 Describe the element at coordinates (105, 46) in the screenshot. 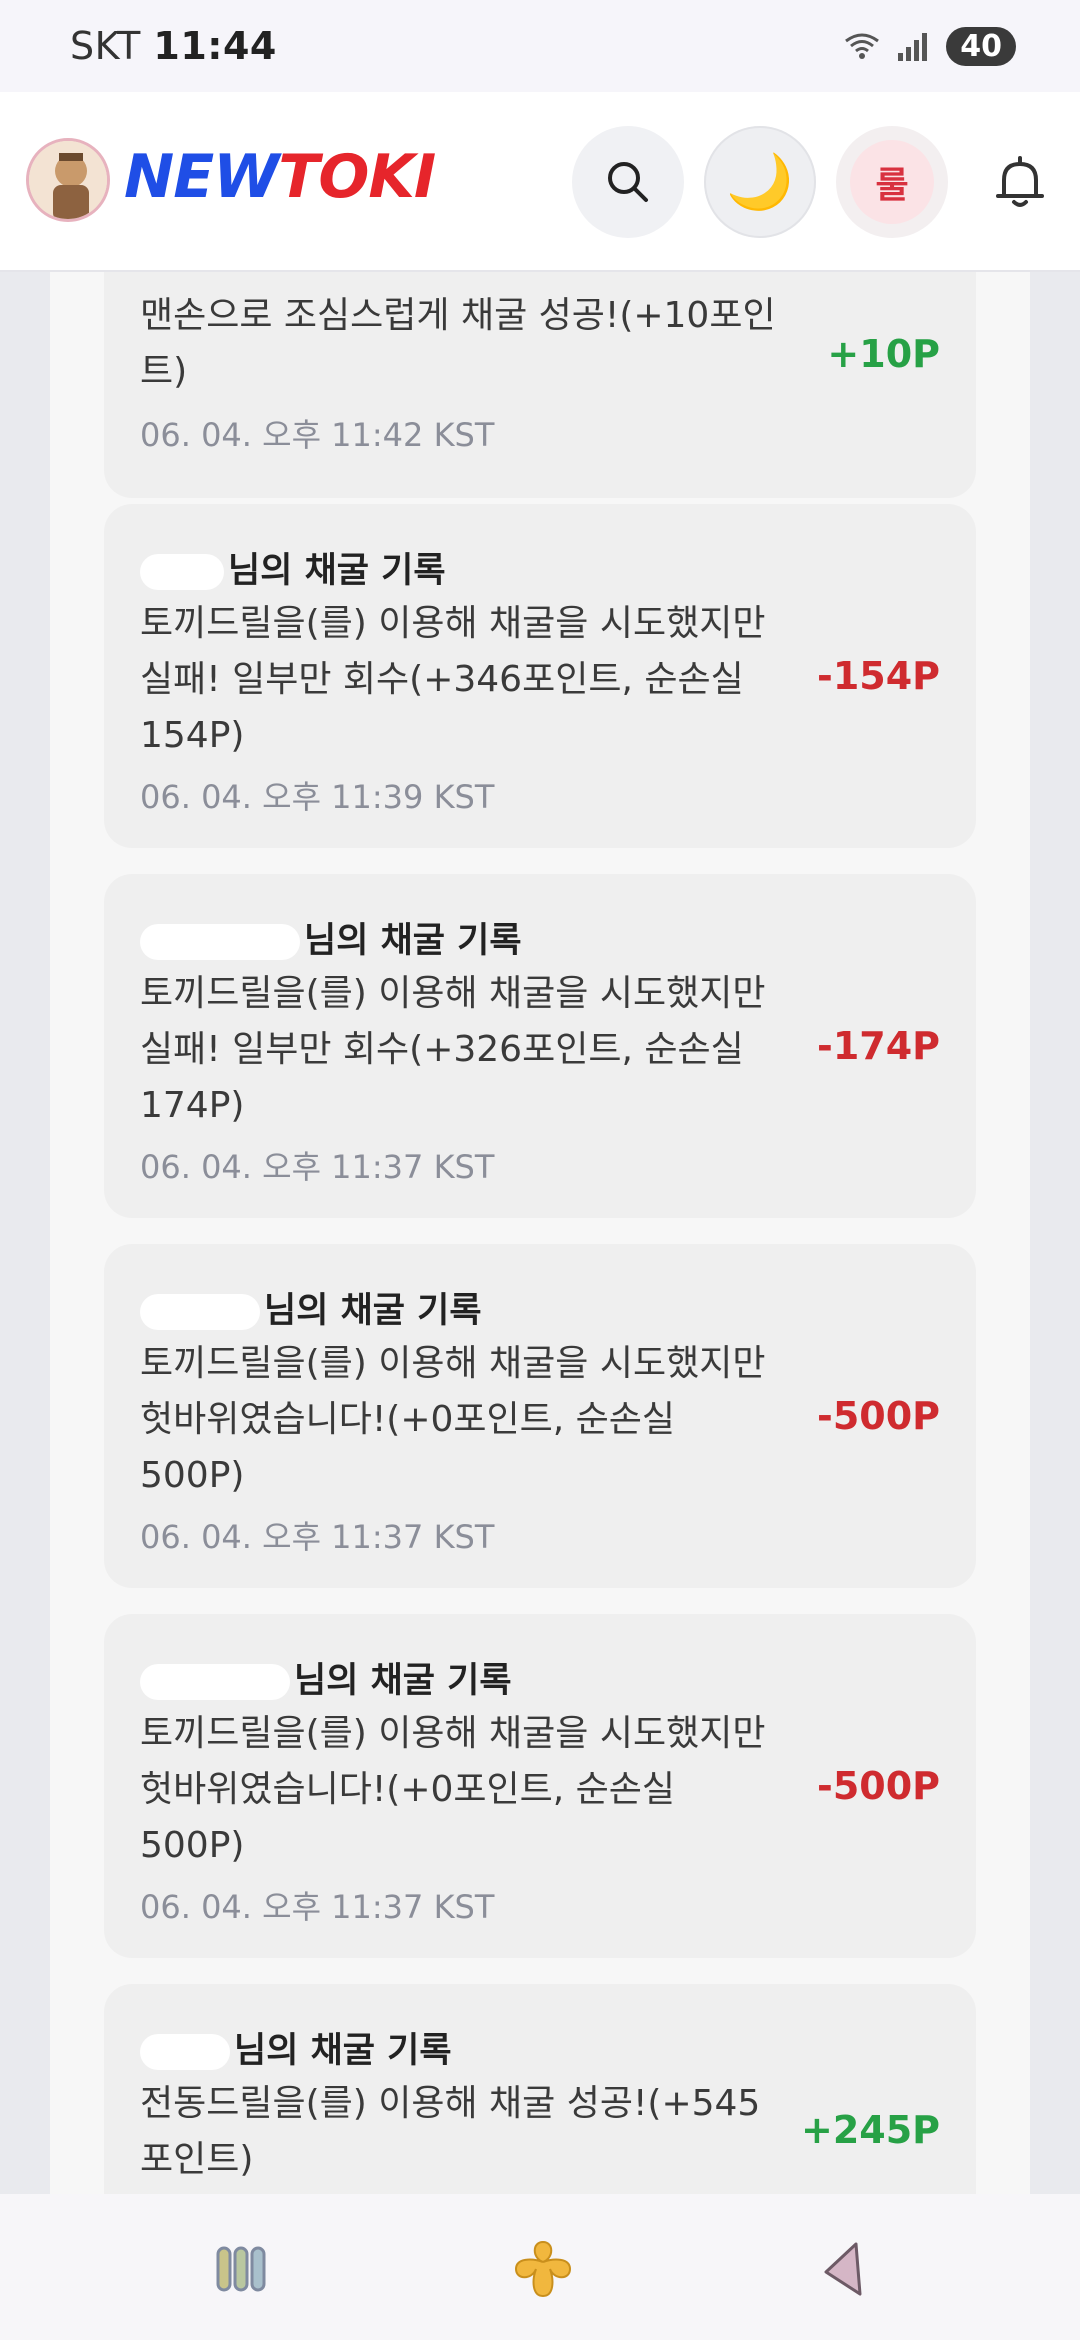

I see `carrier-label: SKT` at that location.